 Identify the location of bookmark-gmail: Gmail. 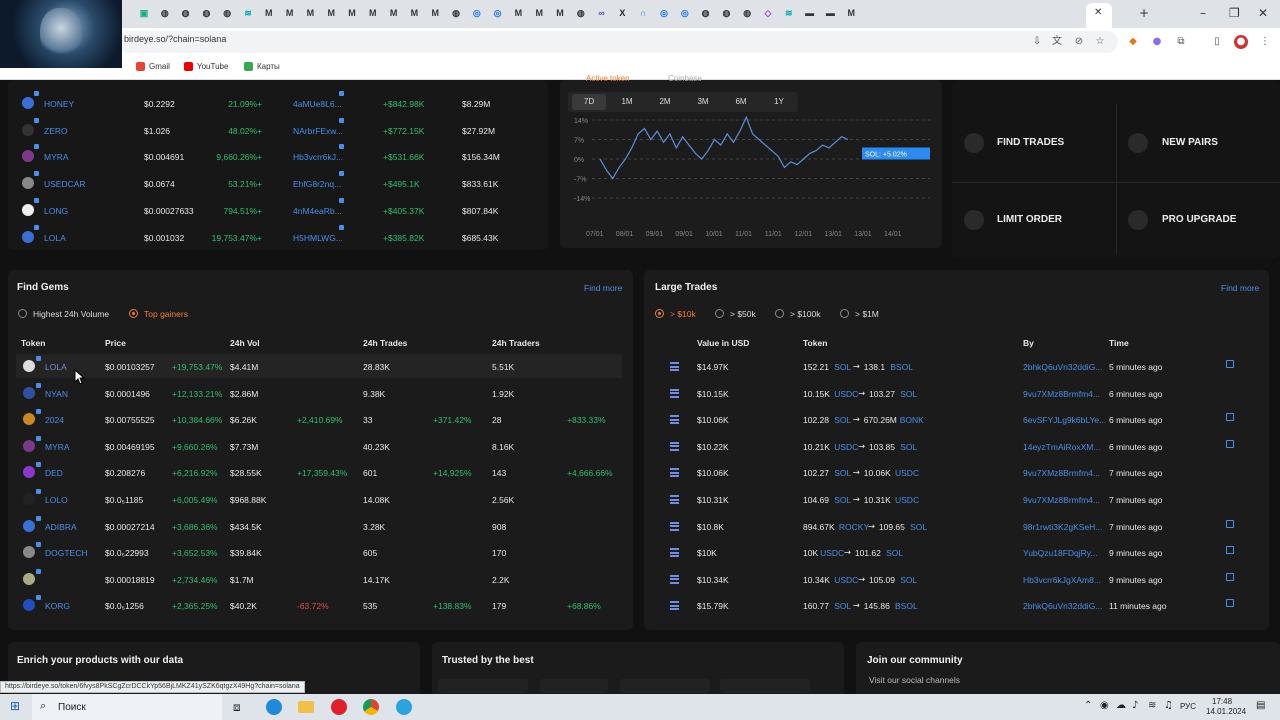
(153, 66).